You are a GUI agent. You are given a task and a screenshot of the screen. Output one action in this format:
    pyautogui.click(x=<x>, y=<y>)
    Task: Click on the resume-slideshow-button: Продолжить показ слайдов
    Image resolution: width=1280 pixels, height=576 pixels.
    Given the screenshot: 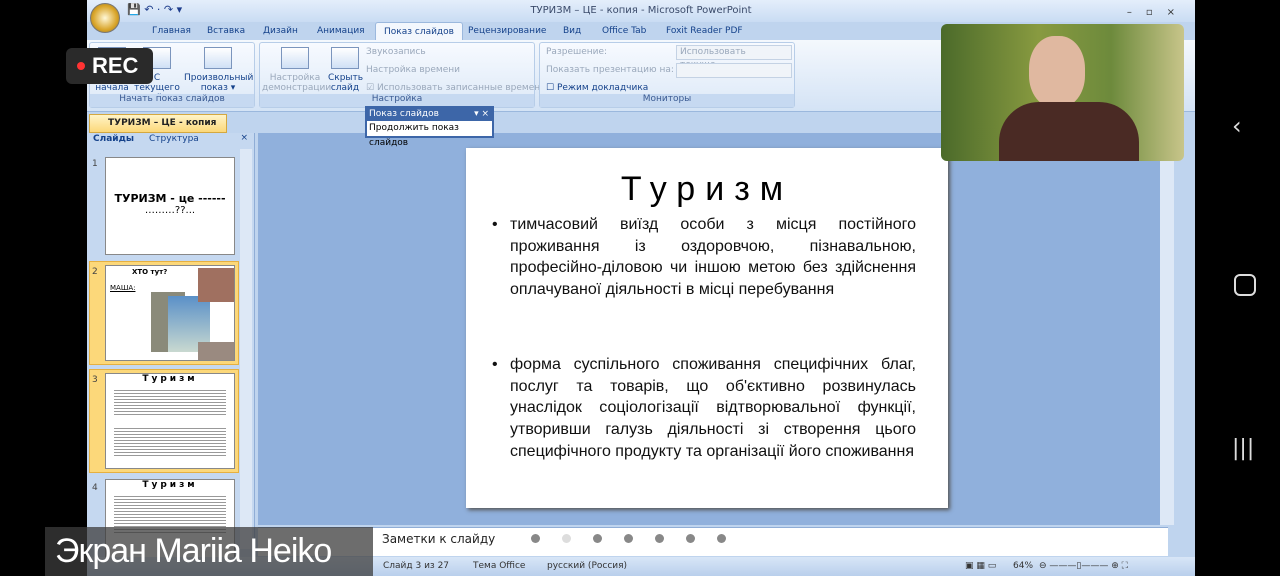 What is the action you would take?
    pyautogui.click(x=429, y=136)
    